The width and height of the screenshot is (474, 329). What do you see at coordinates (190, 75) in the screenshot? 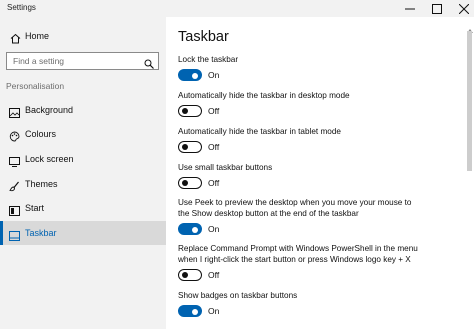
I see `lock-taskbar-toggle` at bounding box center [190, 75].